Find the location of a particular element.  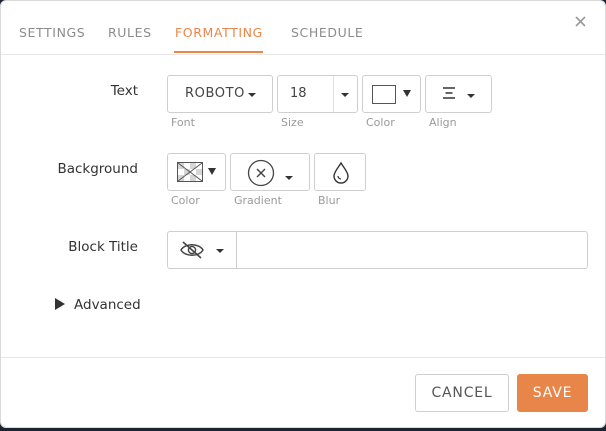

transparent-swatch-icon is located at coordinates (190, 174).